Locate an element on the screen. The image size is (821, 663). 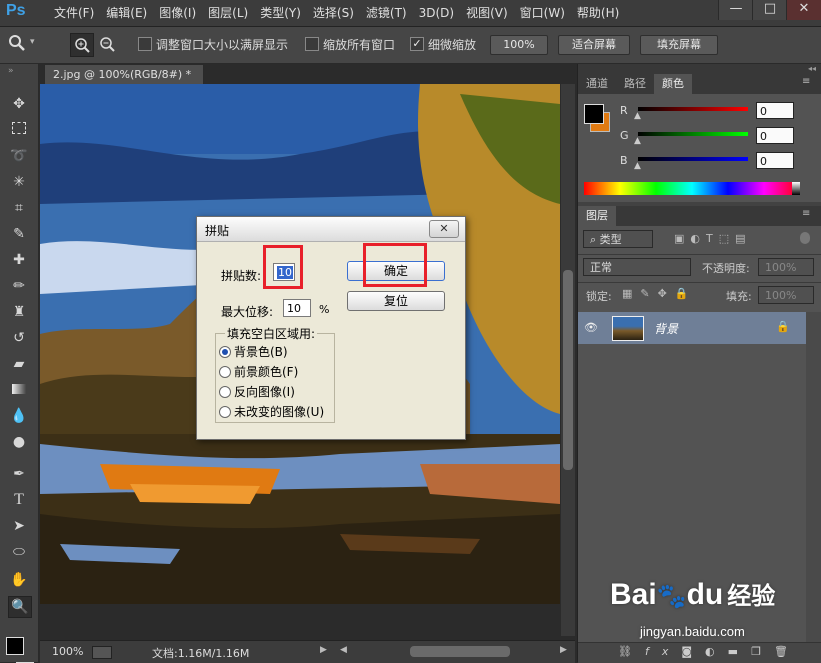
filter-smart-icon: ▤ is located at coordinates (743, 238).